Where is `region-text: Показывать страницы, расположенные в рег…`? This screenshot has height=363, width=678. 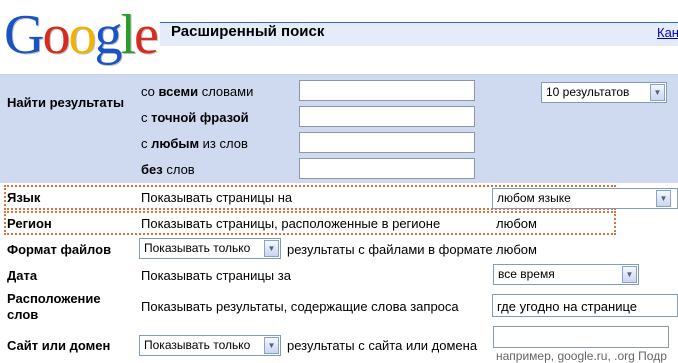
region-text: Показывать страницы, расположенные в рег… is located at coordinates (291, 223).